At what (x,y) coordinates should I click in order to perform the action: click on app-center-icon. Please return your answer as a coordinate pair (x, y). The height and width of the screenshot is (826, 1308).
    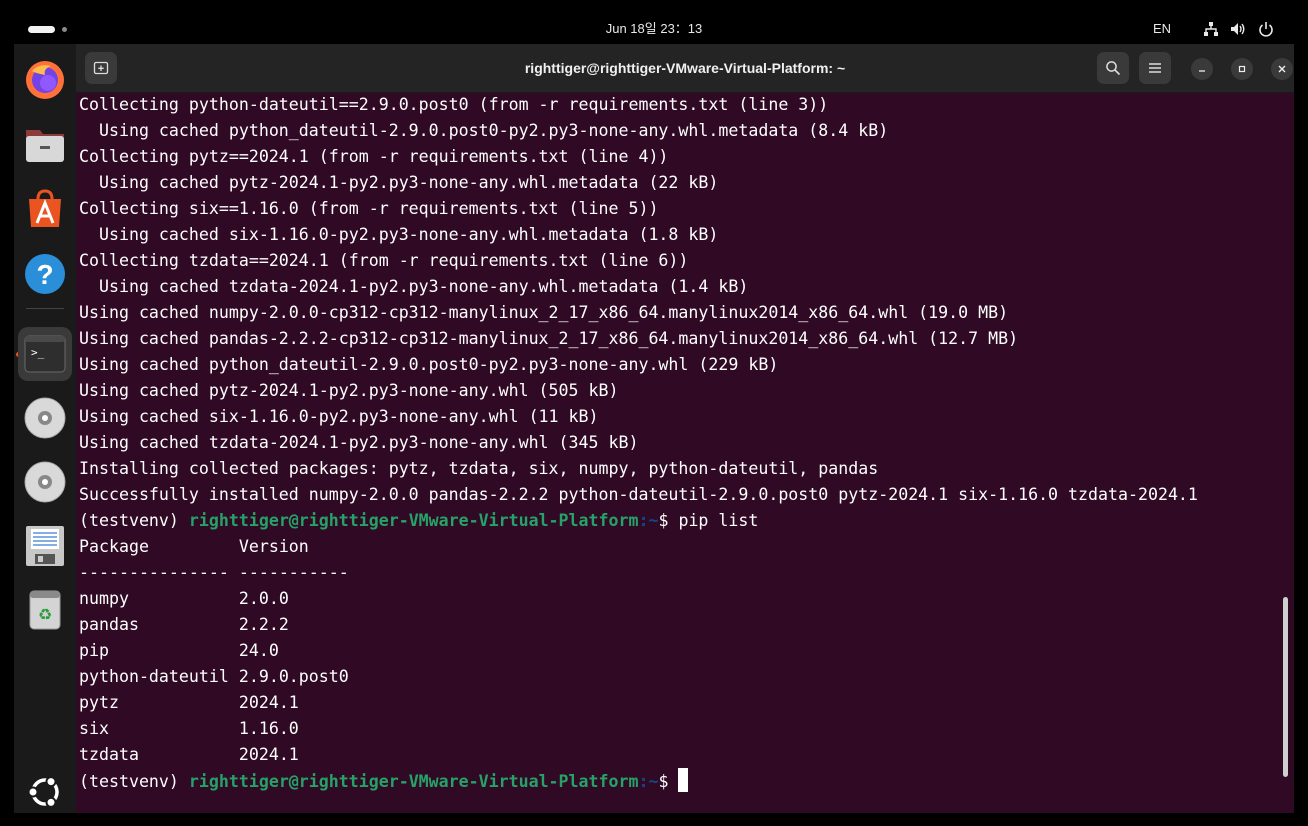
    Looking at the image, I should click on (45, 208).